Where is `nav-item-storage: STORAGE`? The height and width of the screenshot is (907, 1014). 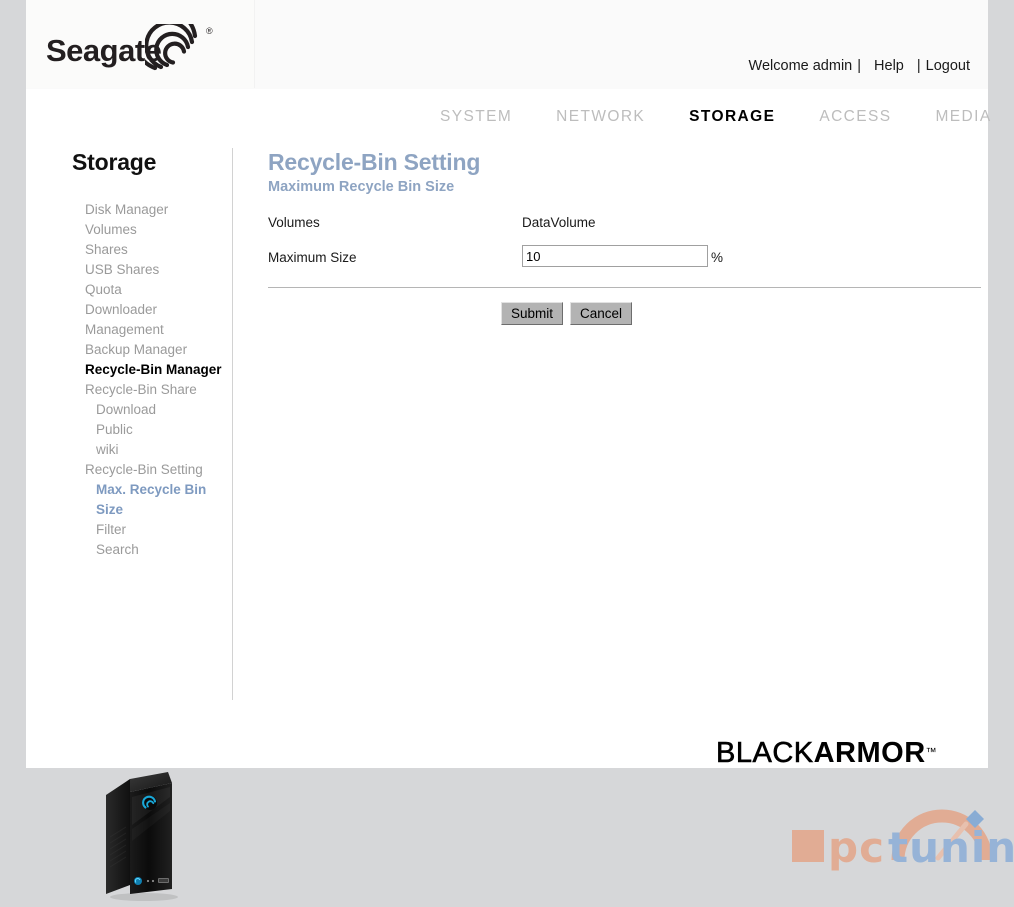 nav-item-storage: STORAGE is located at coordinates (732, 117).